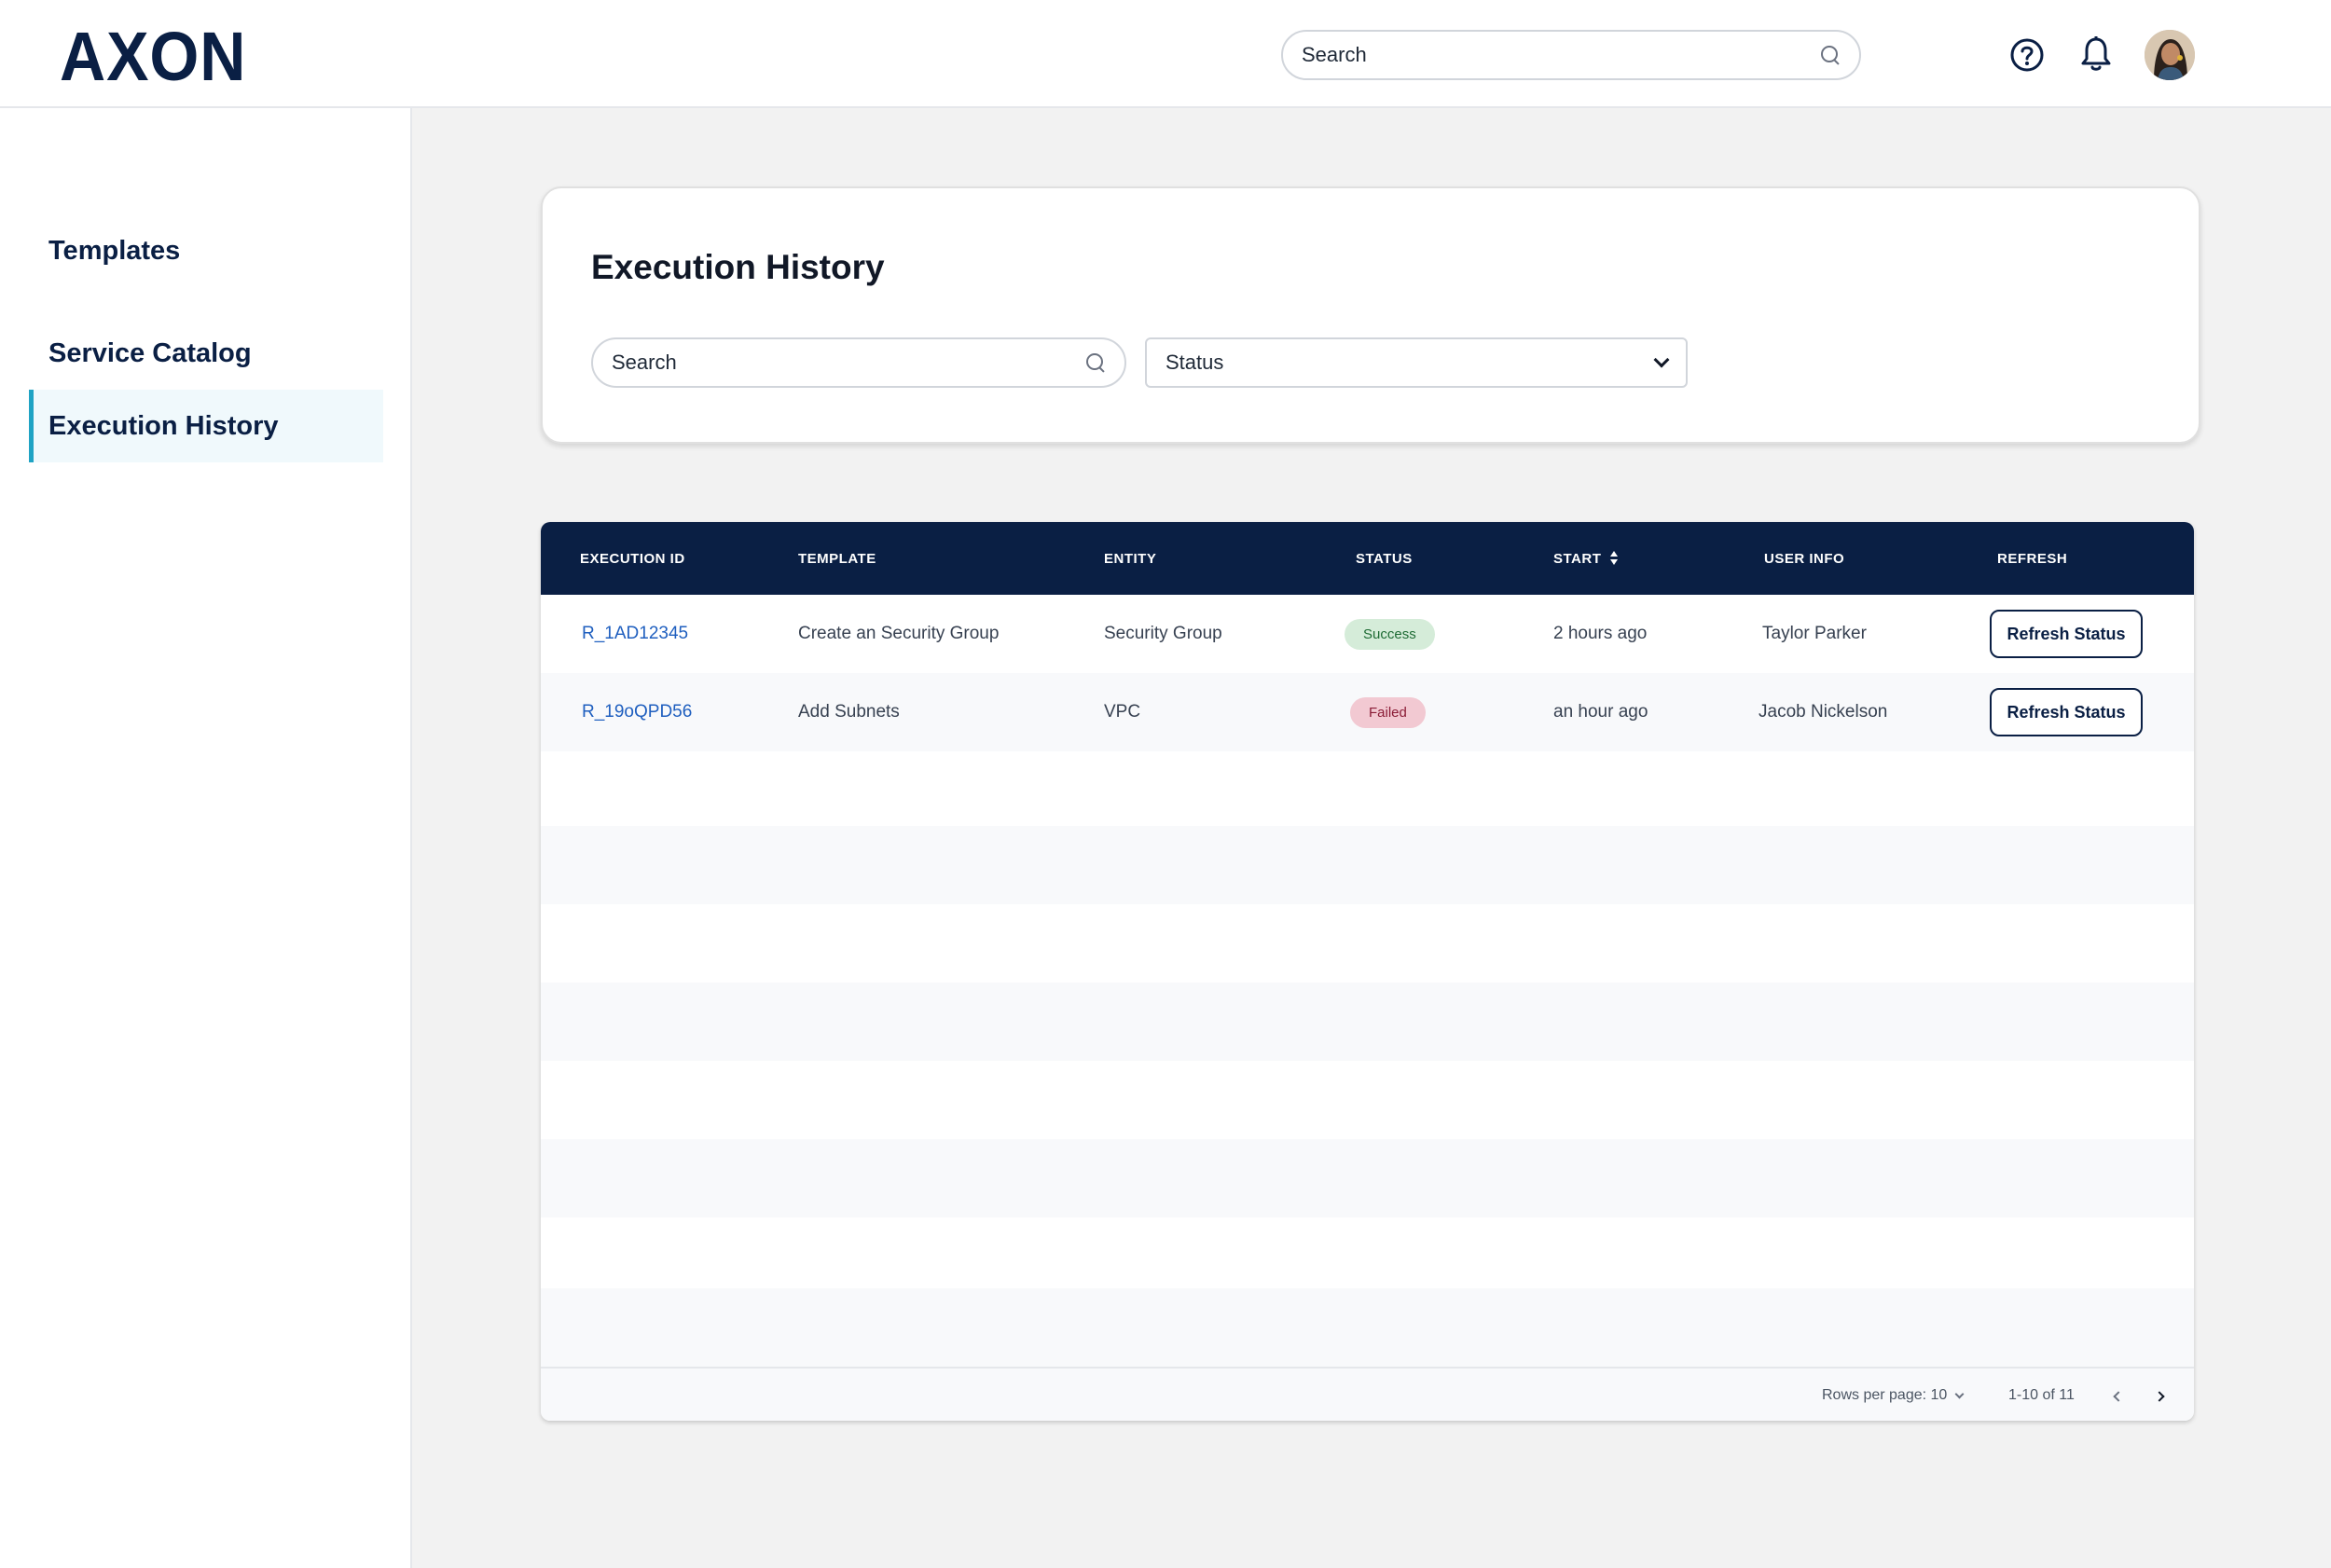 This screenshot has width=2331, height=1568. Describe the element at coordinates (637, 712) in the screenshot. I see `execution-id-link: R_19oQPD56` at that location.